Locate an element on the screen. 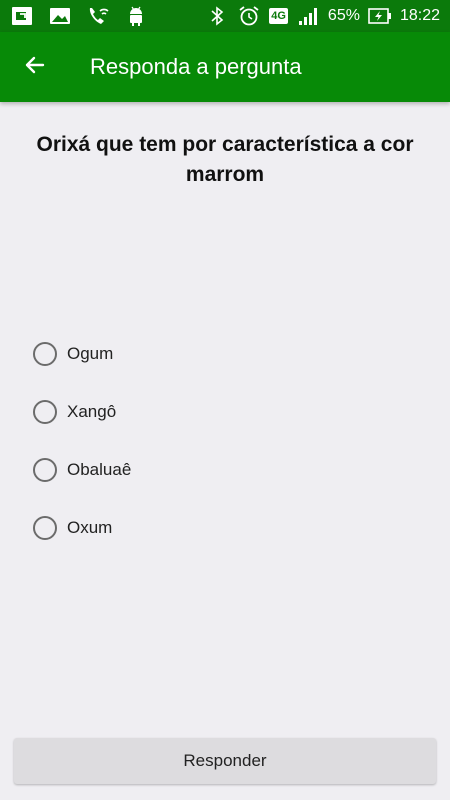  network-4g-icon: 4G is located at coordinates (278, 16).